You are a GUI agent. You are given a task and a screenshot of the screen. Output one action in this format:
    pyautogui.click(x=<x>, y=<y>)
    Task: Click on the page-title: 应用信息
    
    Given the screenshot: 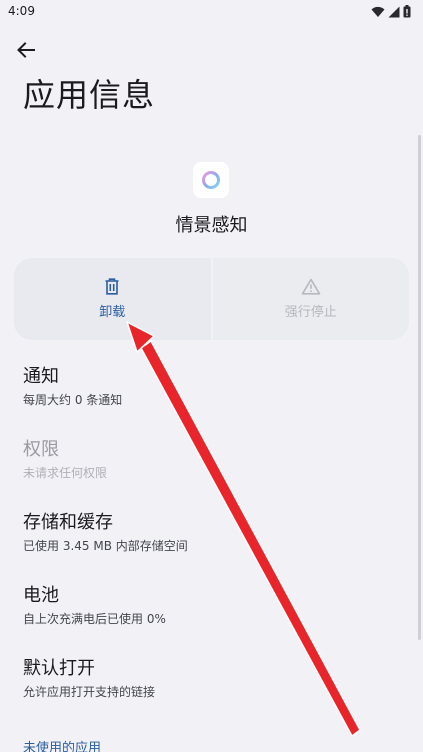 What is the action you would take?
    pyautogui.click(x=89, y=95)
    